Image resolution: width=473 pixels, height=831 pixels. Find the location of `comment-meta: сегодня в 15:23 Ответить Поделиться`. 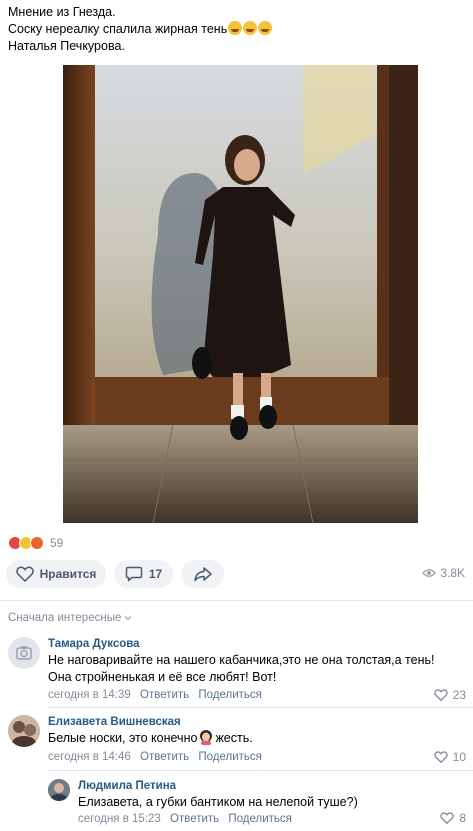

comment-meta: сегодня в 15:23 Ответить Поделиться is located at coordinates (188, 819).